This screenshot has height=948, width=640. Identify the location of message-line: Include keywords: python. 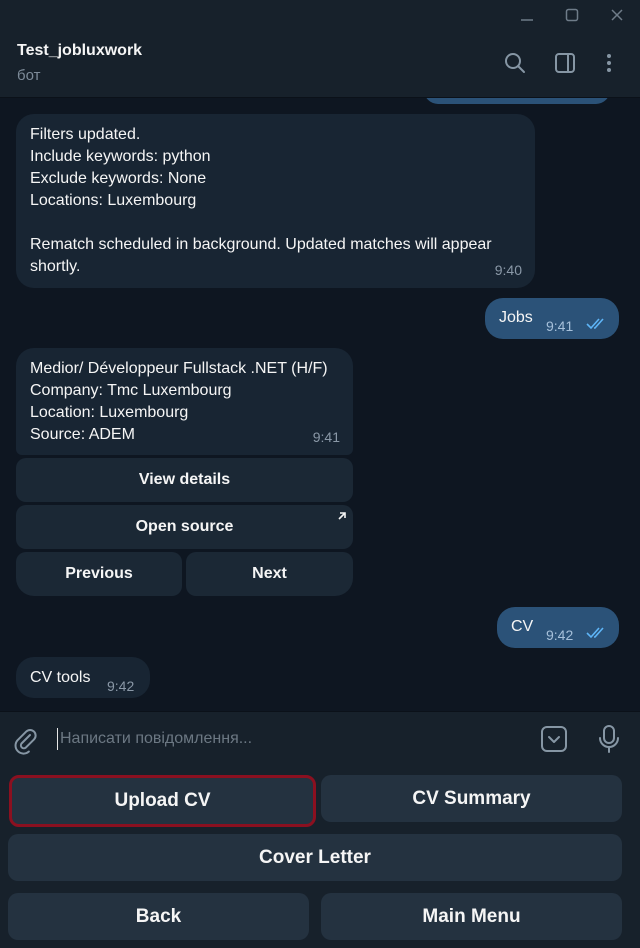
(120, 156).